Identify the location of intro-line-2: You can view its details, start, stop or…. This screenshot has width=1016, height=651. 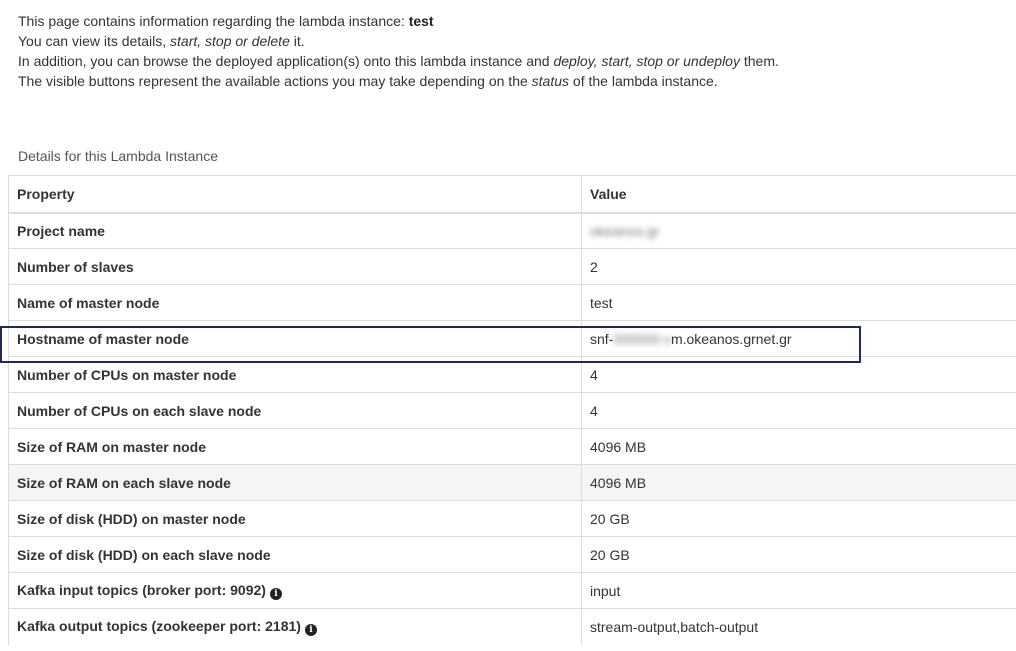
(161, 41).